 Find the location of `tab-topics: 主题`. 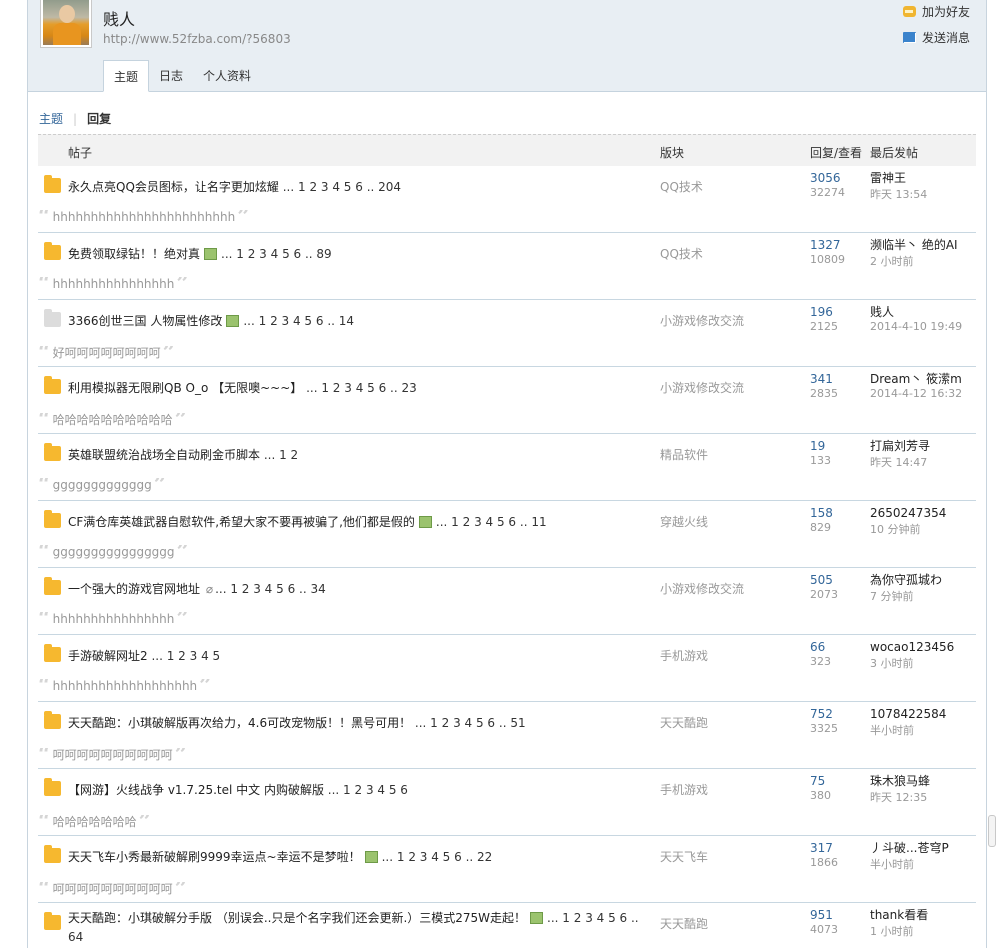

tab-topics: 主题 is located at coordinates (126, 76).